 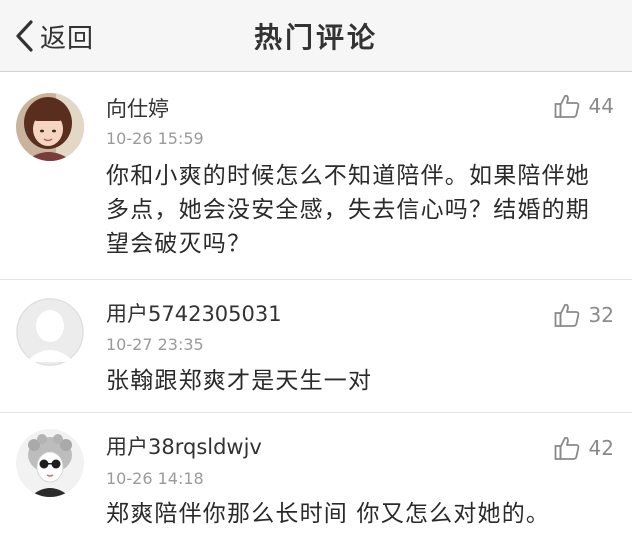 I want to click on page-title: 热门评论, so click(x=315, y=37).